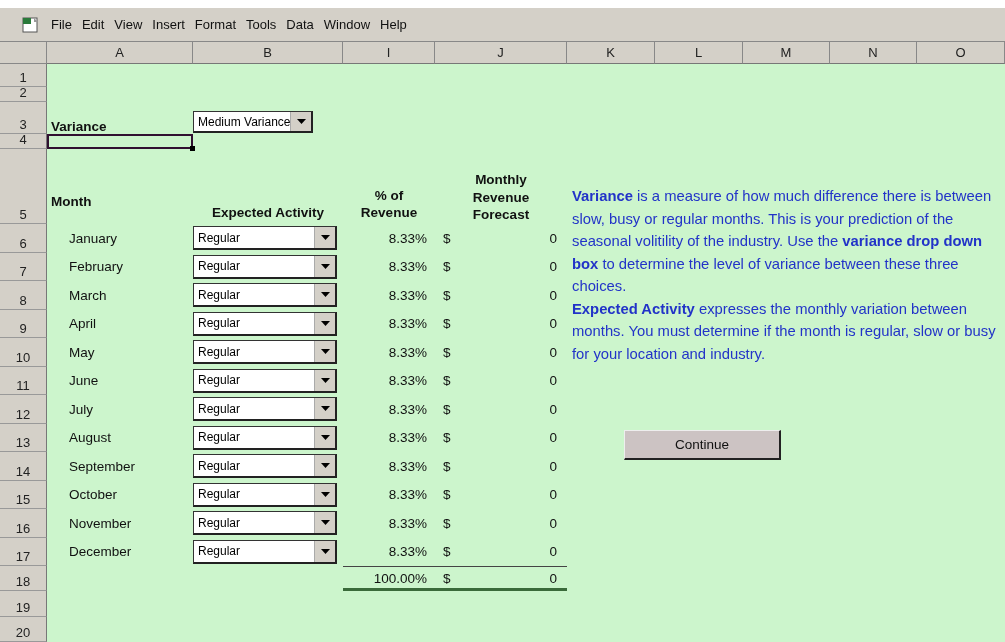 The height and width of the screenshot is (642, 1005). What do you see at coordinates (501, 197) in the screenshot?
I see `column-heading: Monthly Revenue Forecast` at bounding box center [501, 197].